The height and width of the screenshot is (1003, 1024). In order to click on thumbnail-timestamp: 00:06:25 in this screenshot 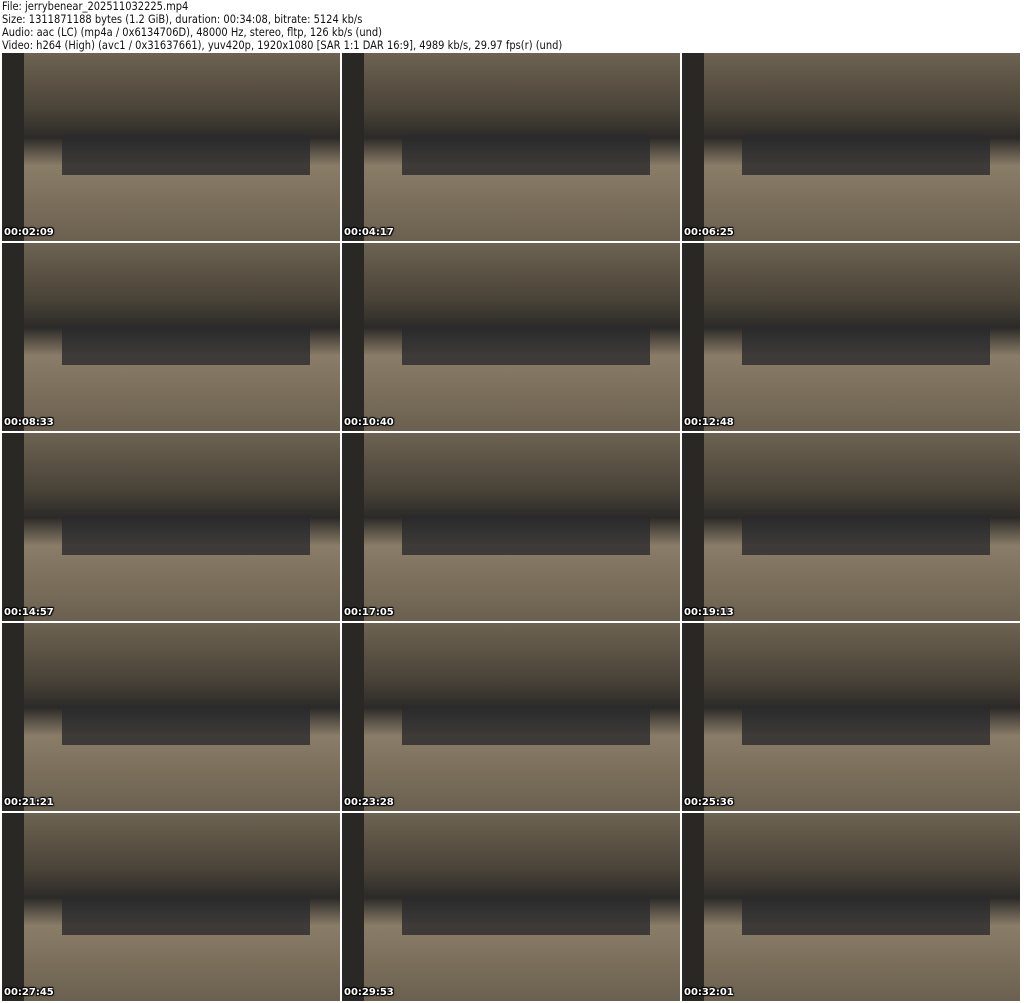, I will do `click(709, 232)`.